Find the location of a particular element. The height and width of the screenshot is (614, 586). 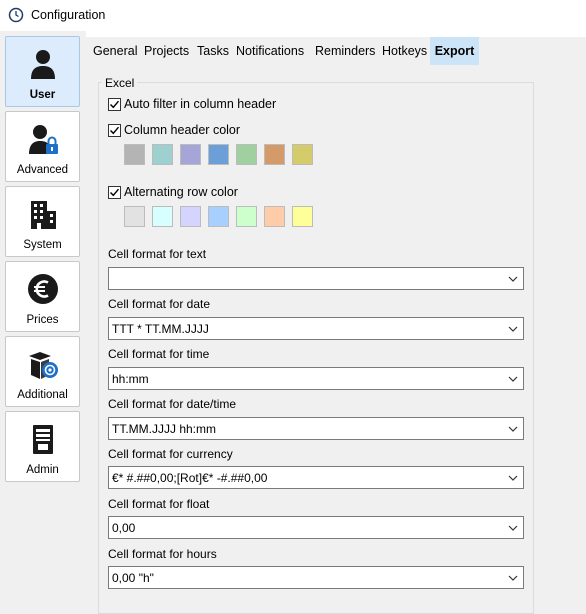

sidebar-item-label: User is located at coordinates (42, 95).